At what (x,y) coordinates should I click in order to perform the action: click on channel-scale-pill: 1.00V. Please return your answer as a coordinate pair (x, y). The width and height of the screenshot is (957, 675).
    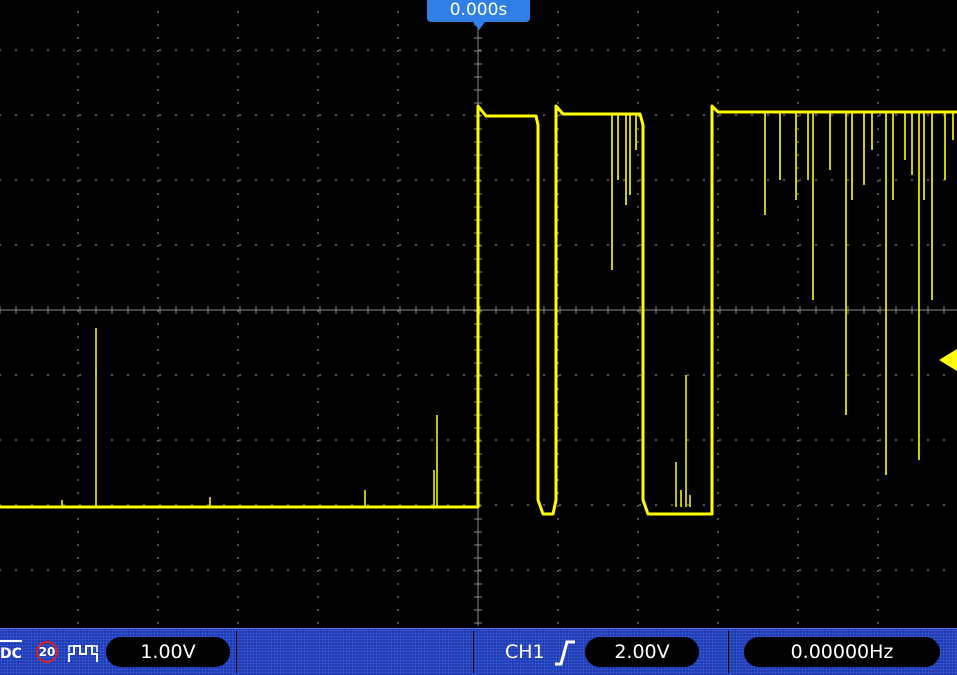
    Looking at the image, I should click on (168, 652).